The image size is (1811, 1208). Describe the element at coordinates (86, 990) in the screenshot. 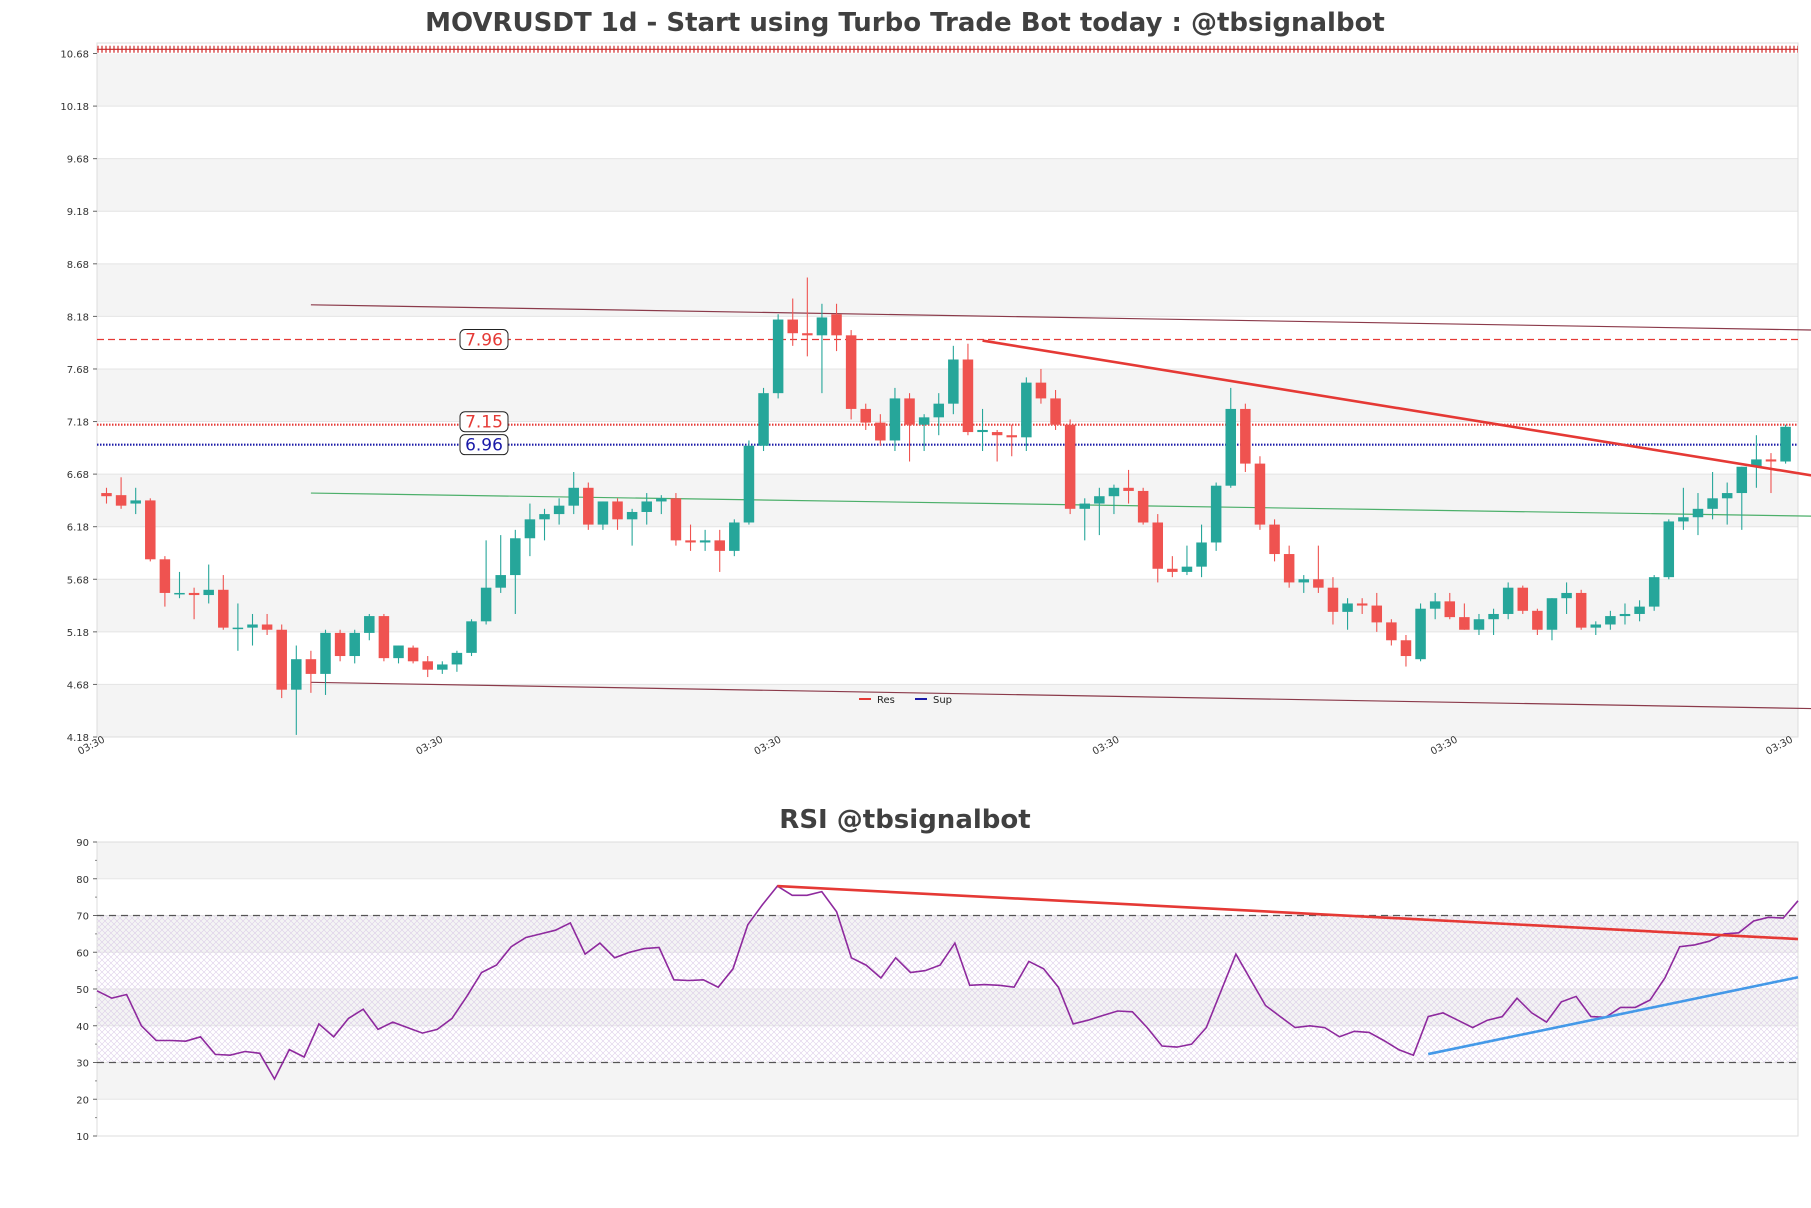

I see `rsi-y-axis: 10 20 30 40 50 60 70 80 90` at that location.